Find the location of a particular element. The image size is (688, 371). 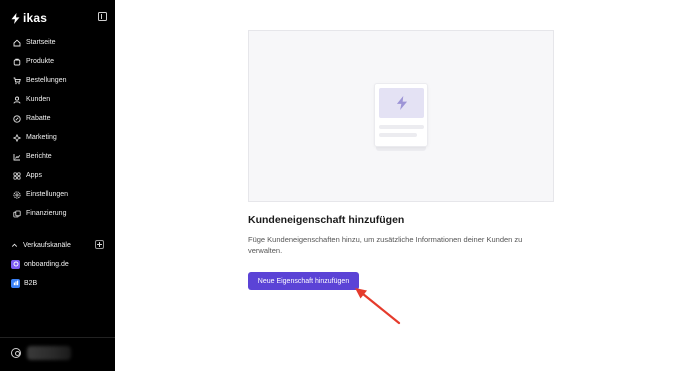

sidebar-item-finanzierung: Finanzierung is located at coordinates (57, 213).